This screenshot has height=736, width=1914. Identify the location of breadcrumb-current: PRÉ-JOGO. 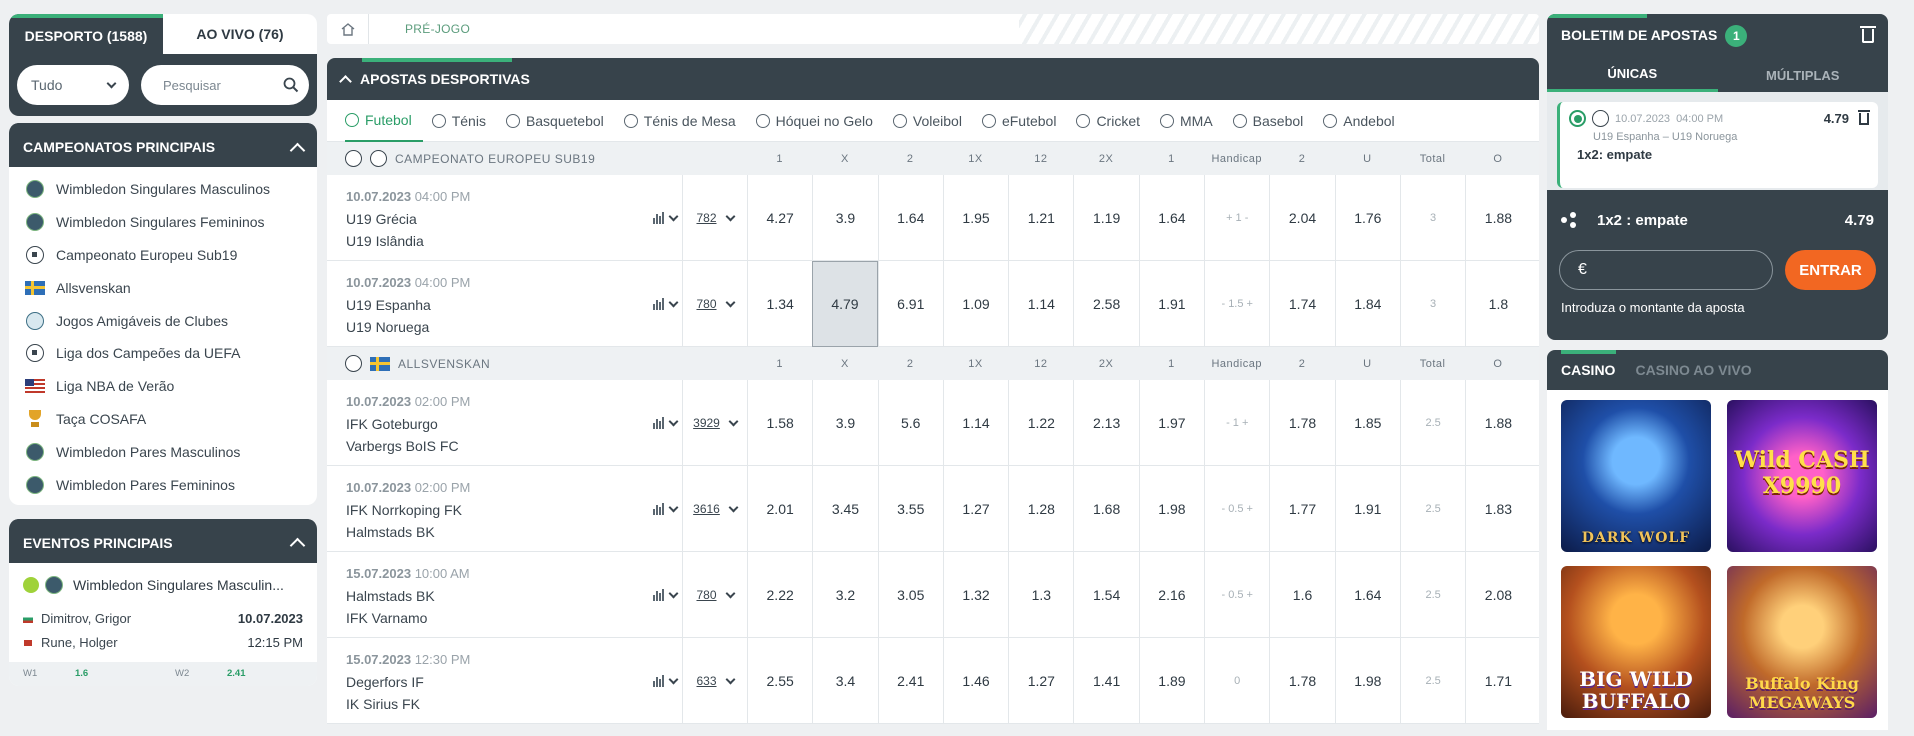
(419, 29).